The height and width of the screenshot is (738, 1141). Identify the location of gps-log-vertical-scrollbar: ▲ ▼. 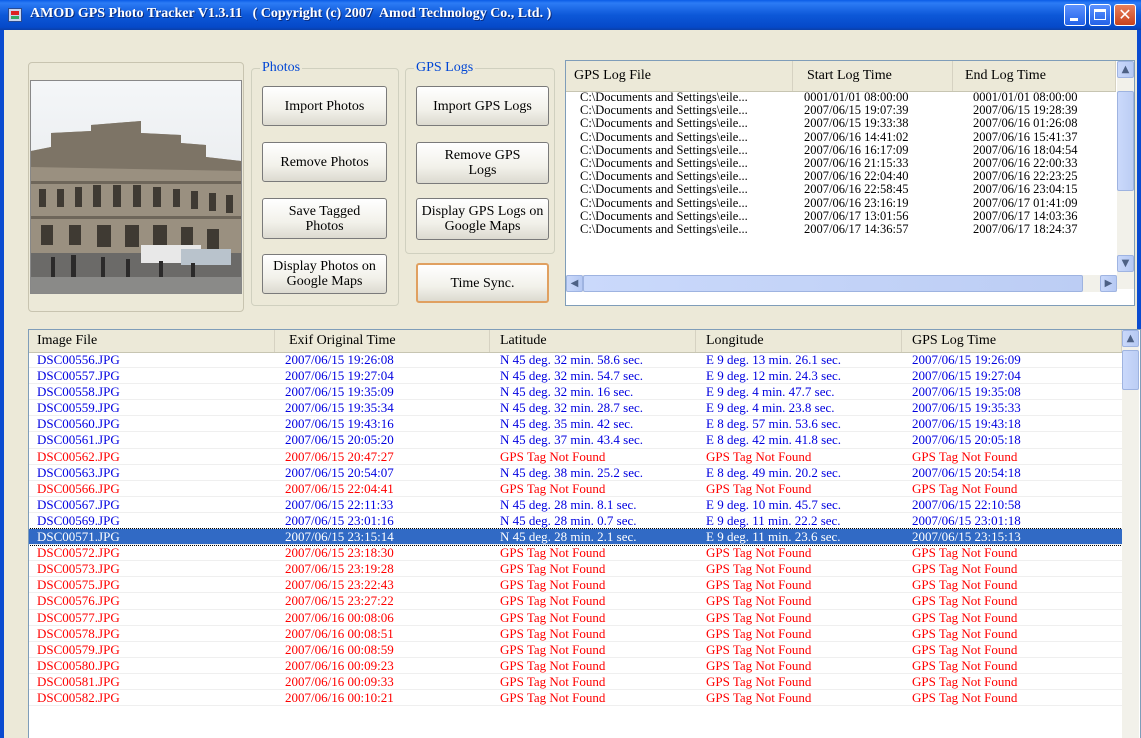
(1125, 175).